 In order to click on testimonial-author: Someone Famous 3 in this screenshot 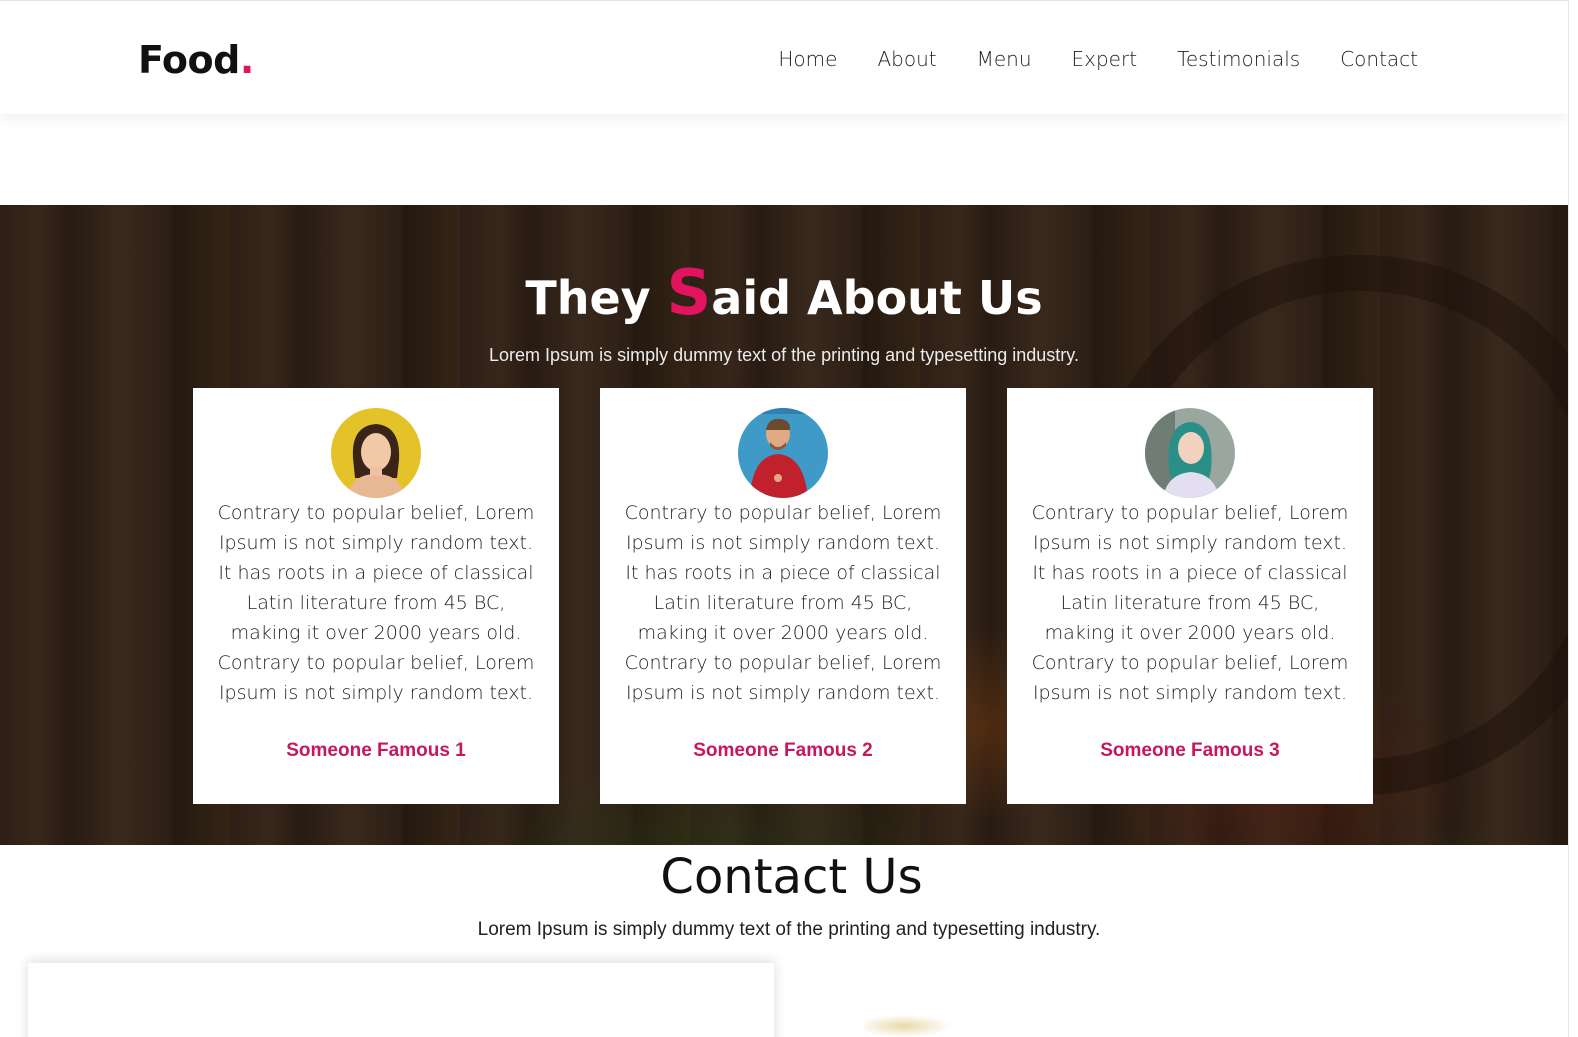, I will do `click(1190, 750)`.